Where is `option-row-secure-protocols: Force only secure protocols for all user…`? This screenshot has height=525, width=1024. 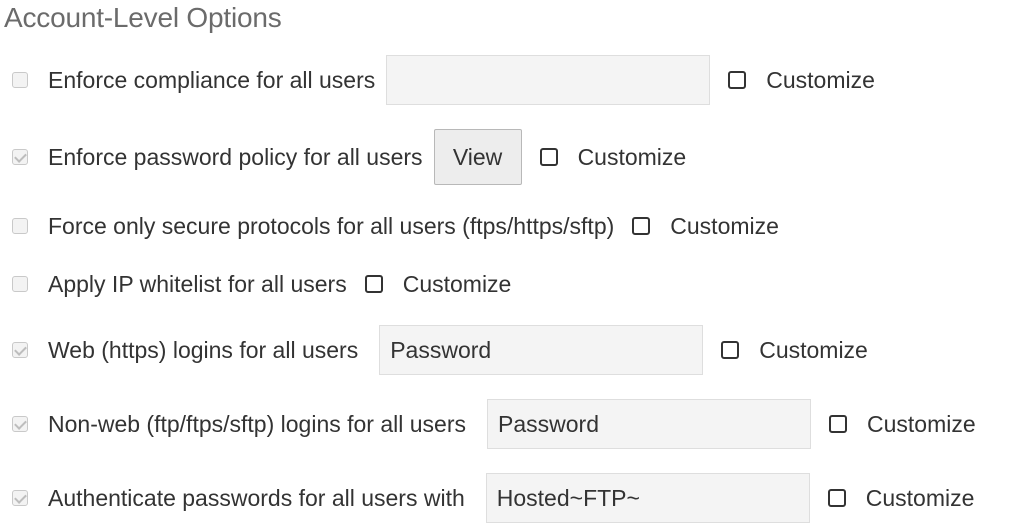
option-row-secure-protocols: Force only secure protocols for all user… is located at coordinates (389, 226).